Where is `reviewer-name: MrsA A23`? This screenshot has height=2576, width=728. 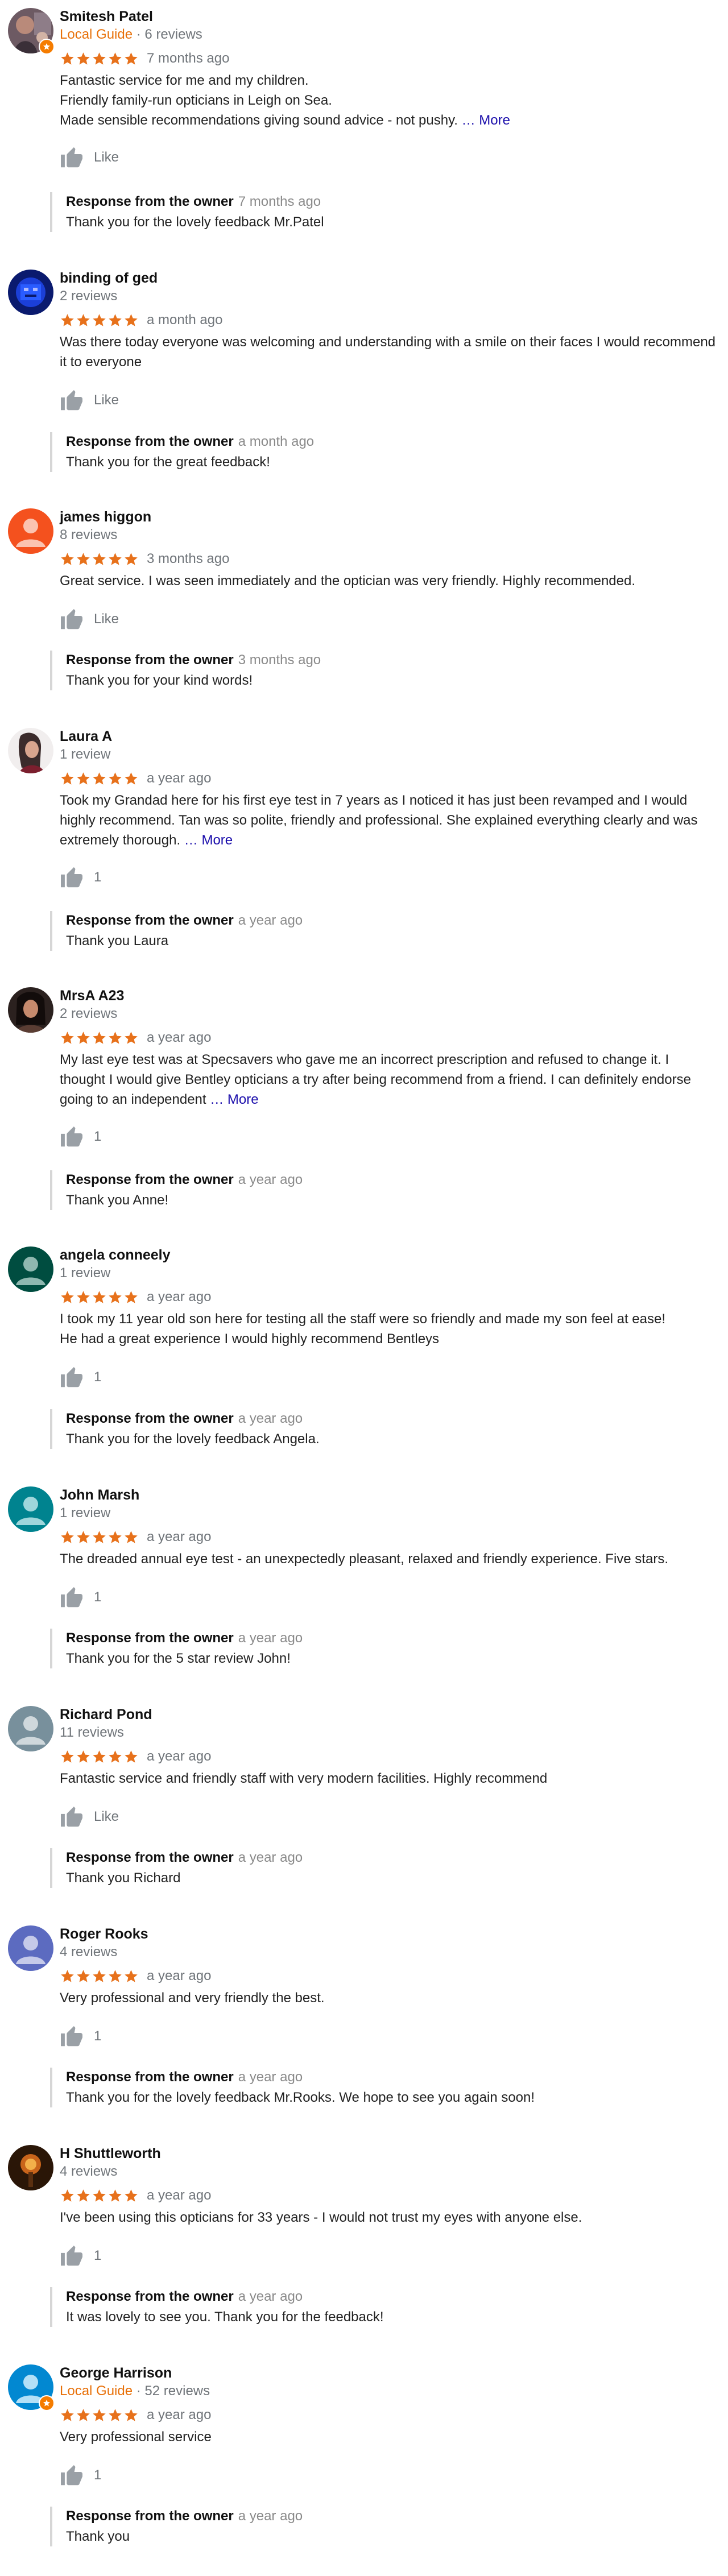
reviewer-name: MrsA A23 is located at coordinates (388, 995).